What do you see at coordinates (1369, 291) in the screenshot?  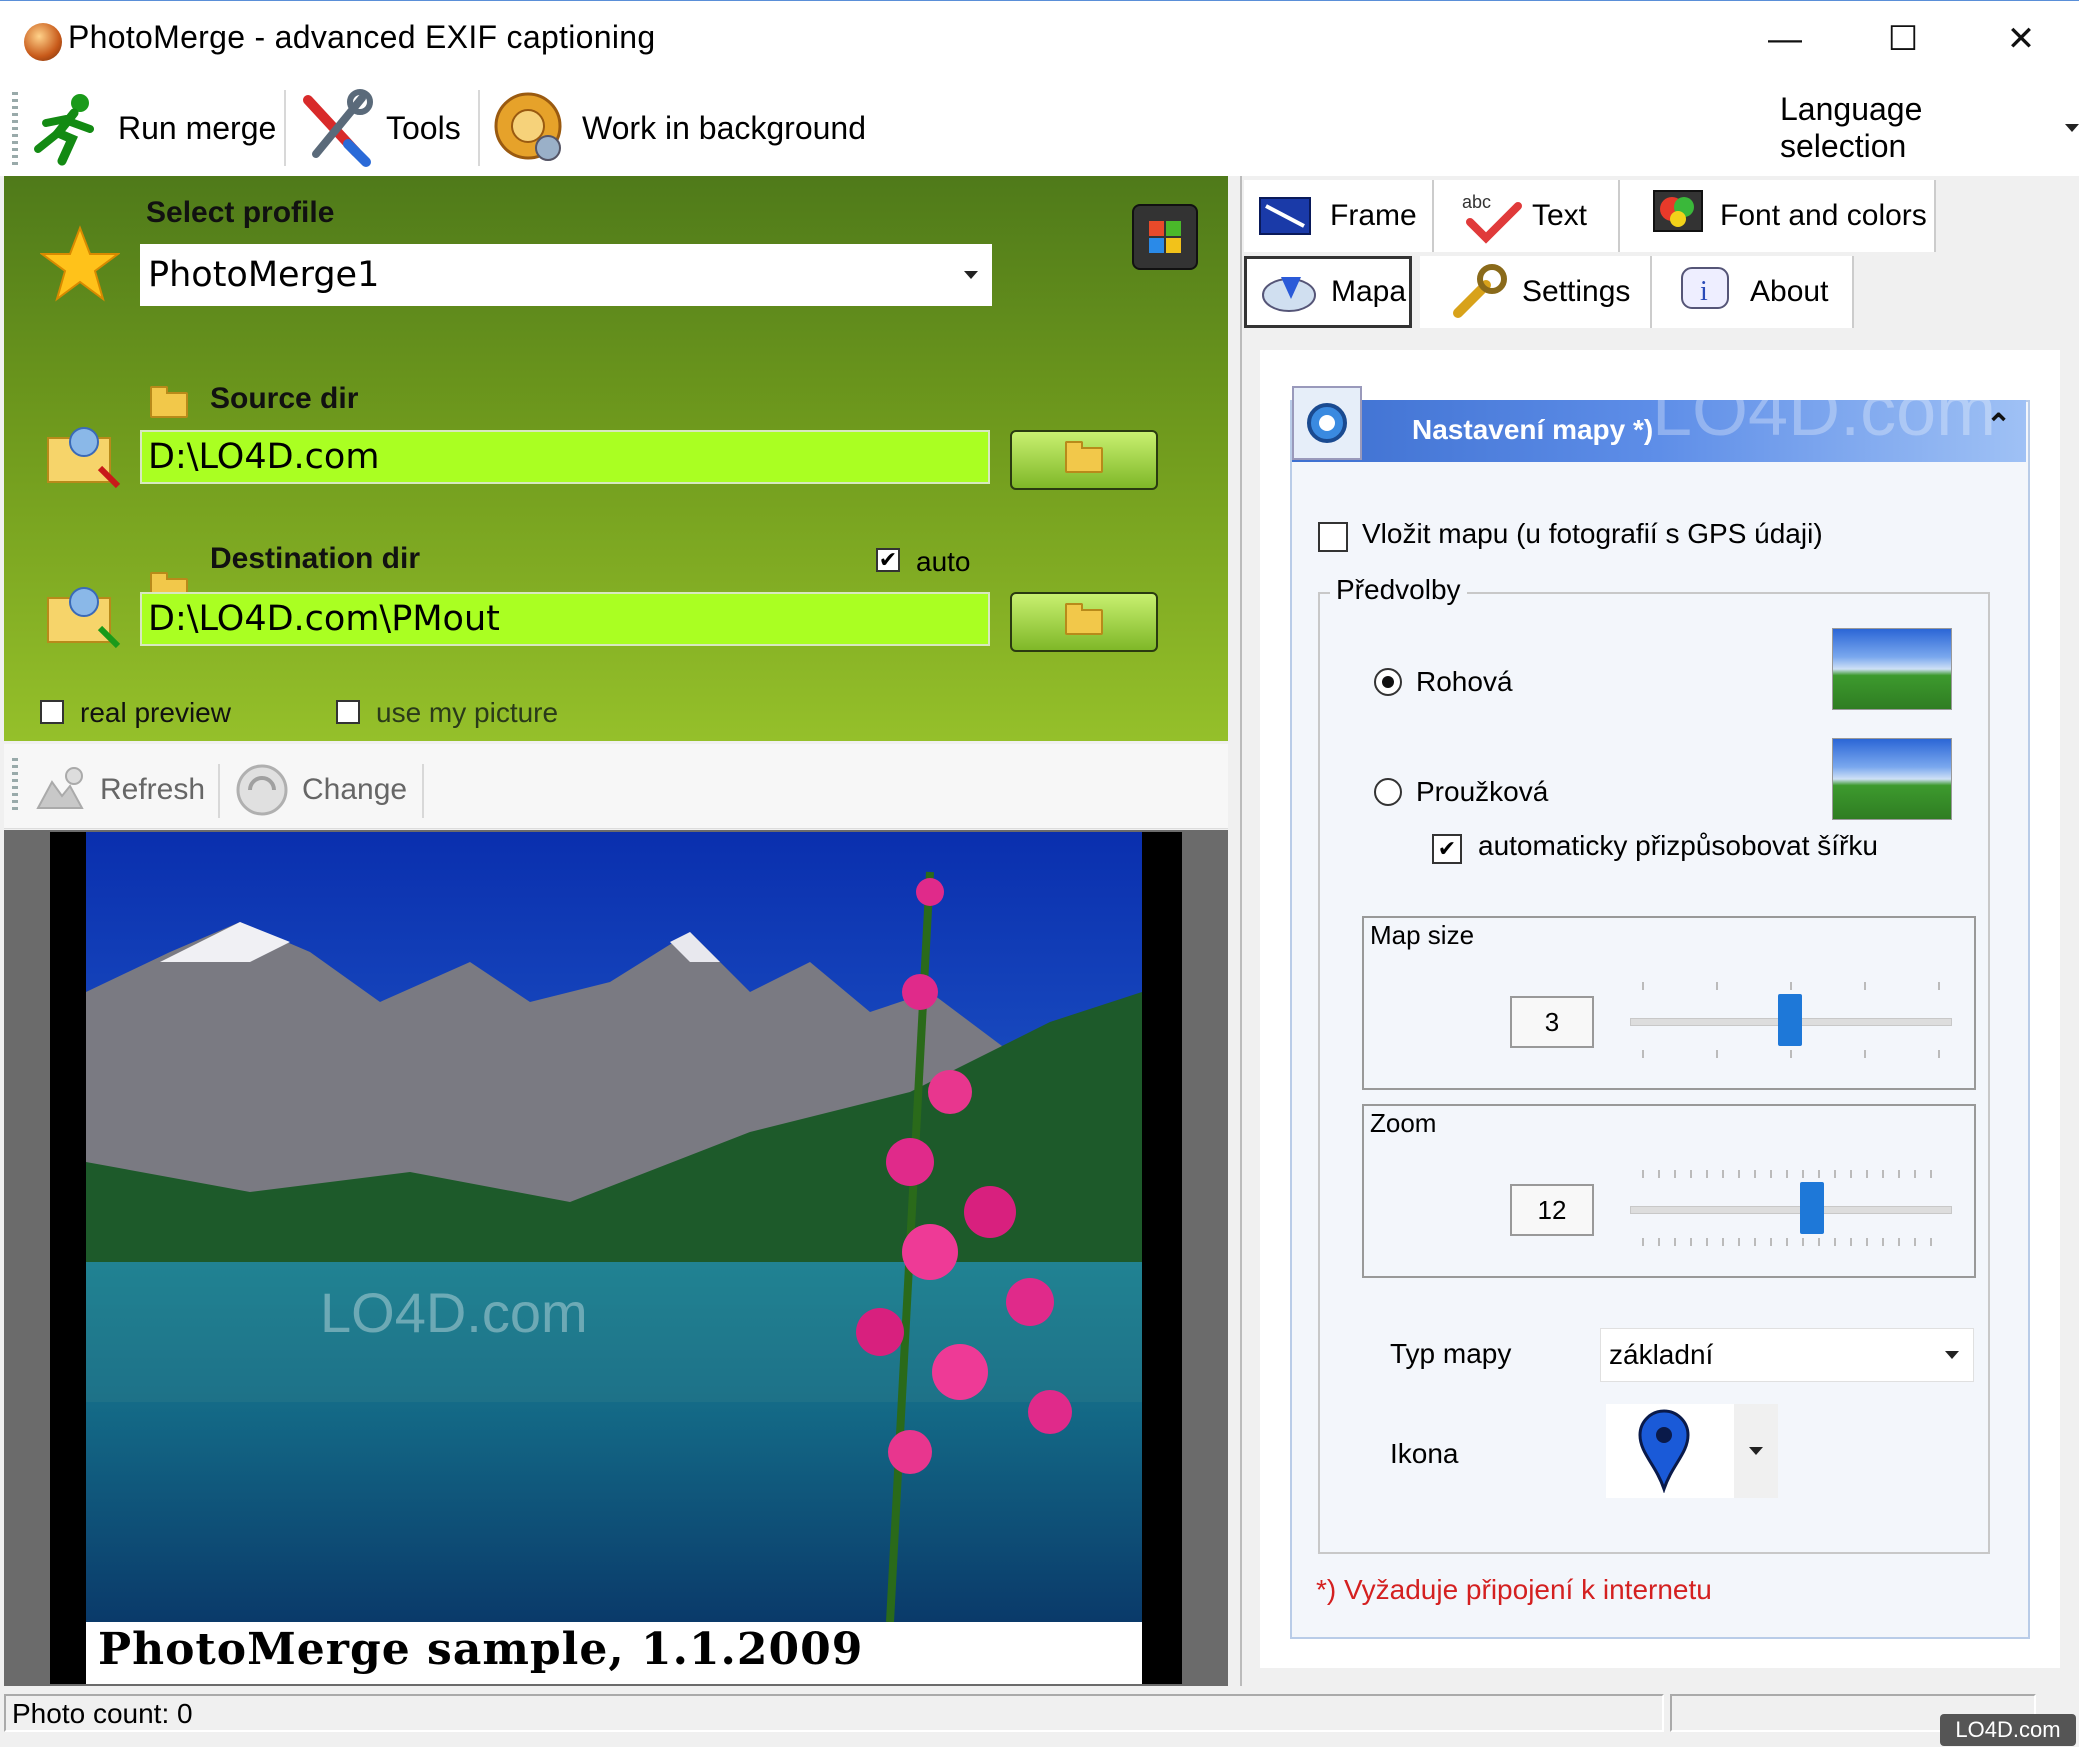 I see `tab-label: Mapa` at bounding box center [1369, 291].